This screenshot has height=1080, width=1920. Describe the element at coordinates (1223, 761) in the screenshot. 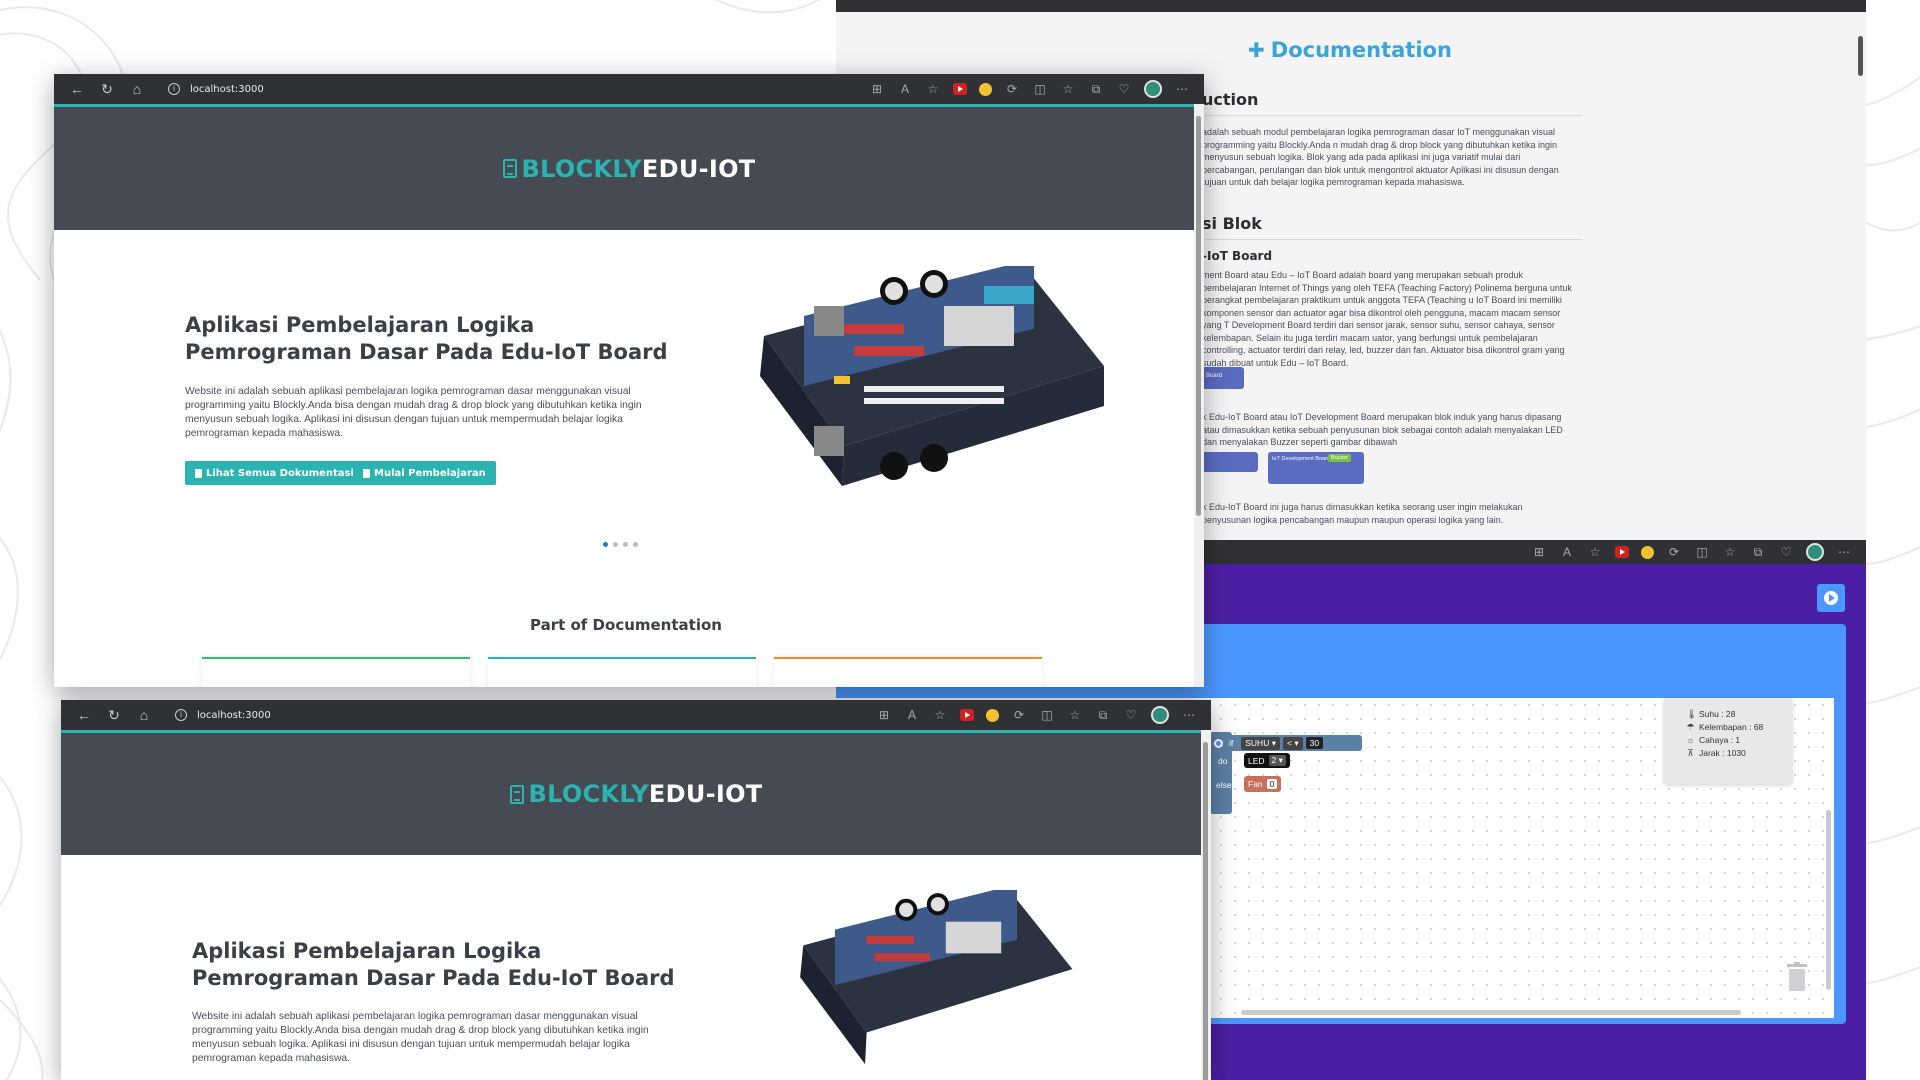

I see `do-label: do` at that location.